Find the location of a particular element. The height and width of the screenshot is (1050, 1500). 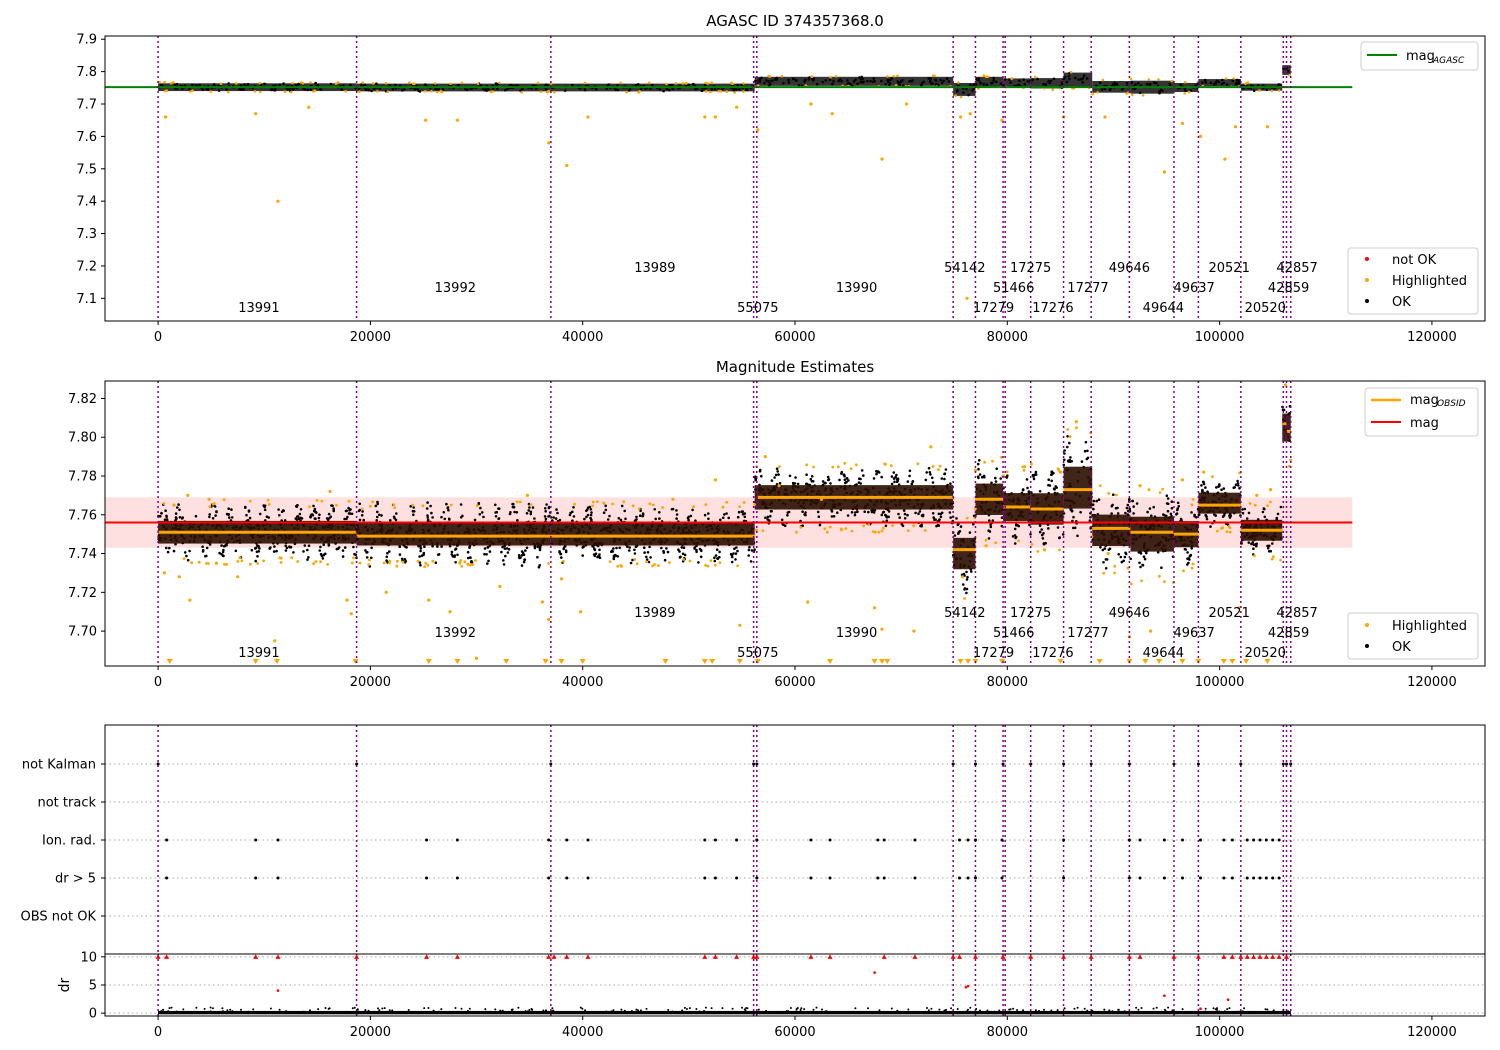

flag-category-label: Ion. rad. is located at coordinates (69, 841).